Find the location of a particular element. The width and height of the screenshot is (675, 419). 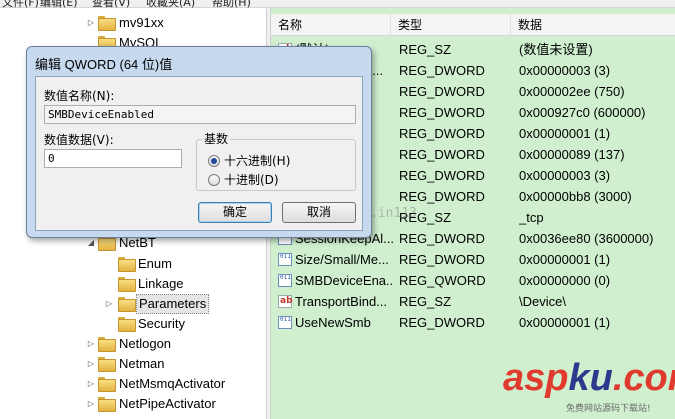

table-row: ab TransportBind... REG_SZ \Device\ is located at coordinates (473, 301).